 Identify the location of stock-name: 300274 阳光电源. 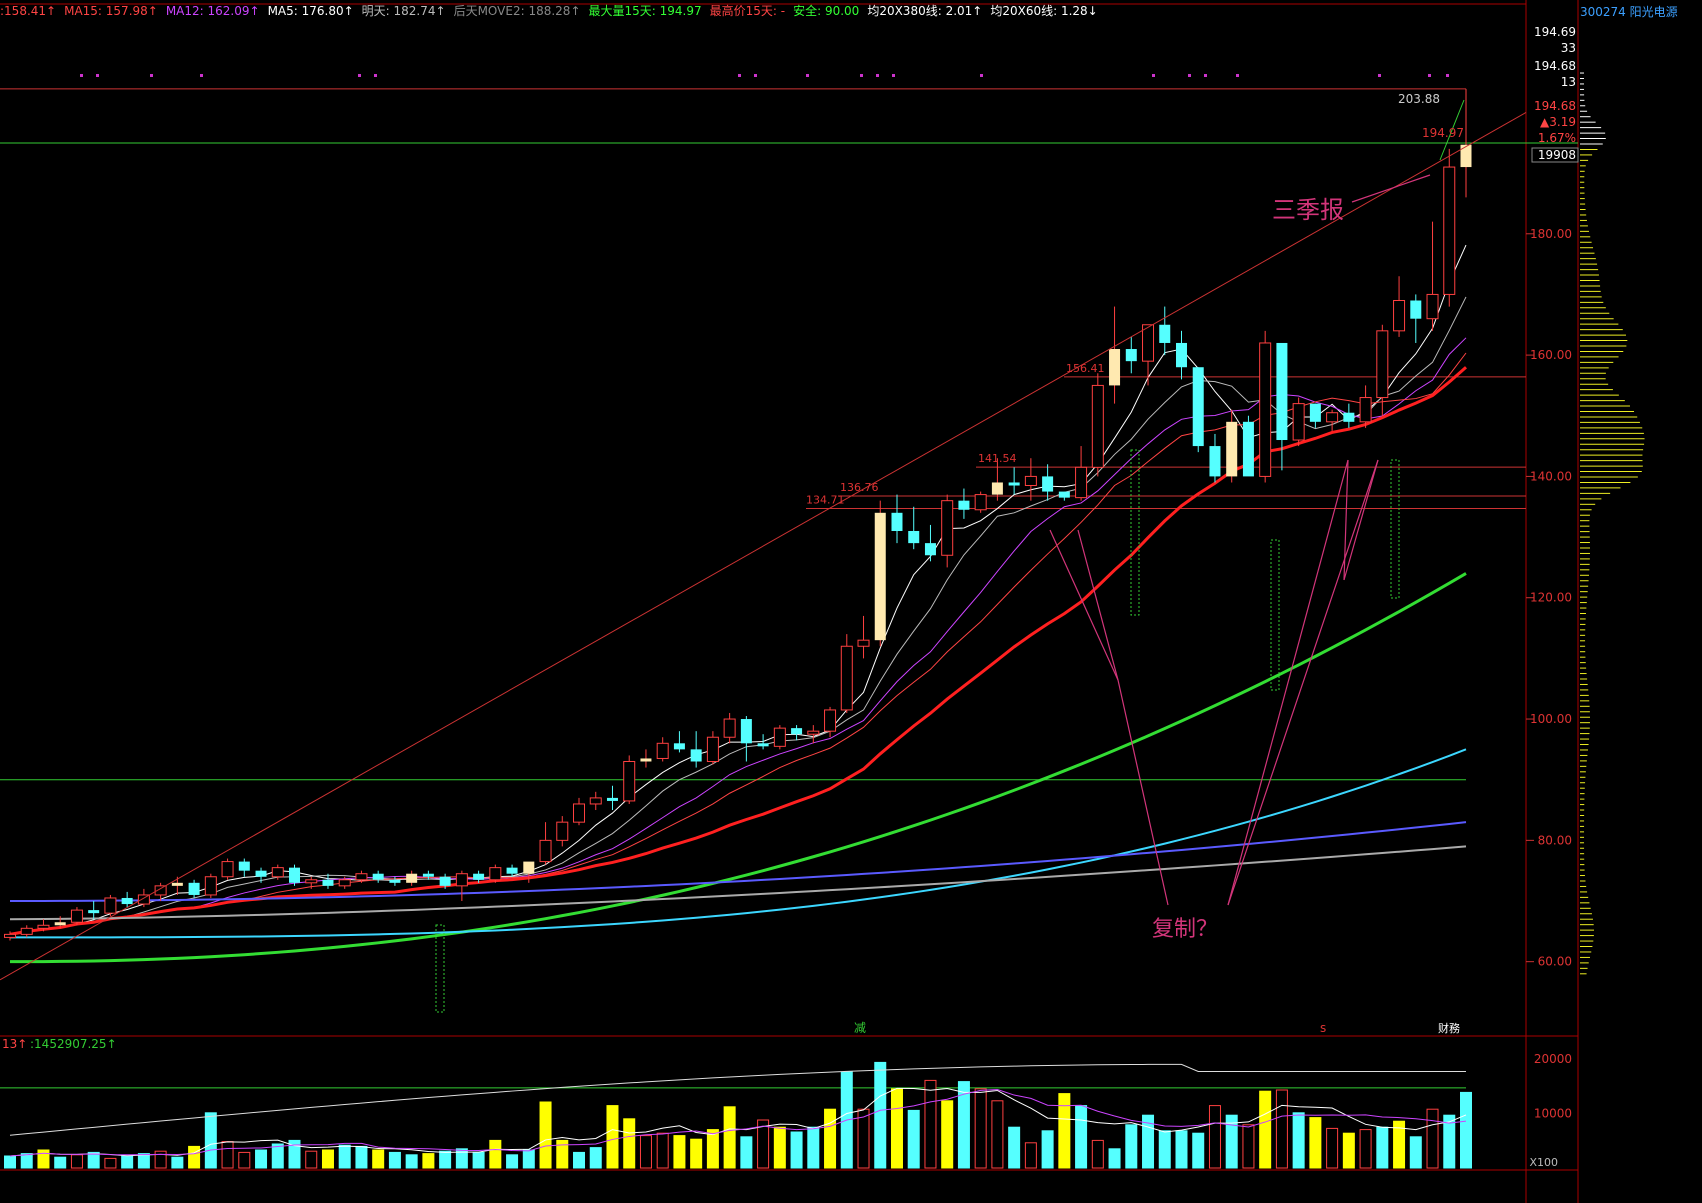
(1629, 12).